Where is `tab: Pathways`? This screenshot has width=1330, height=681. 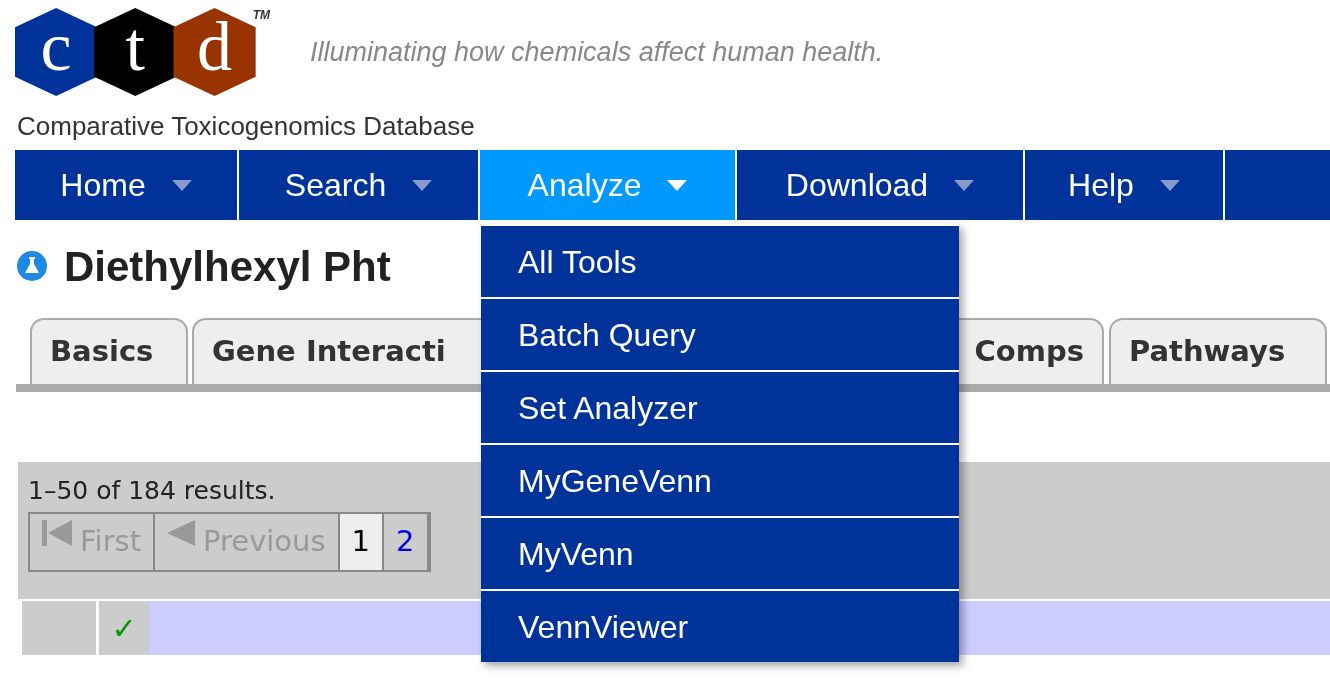
tab: Pathways is located at coordinates (1218, 351).